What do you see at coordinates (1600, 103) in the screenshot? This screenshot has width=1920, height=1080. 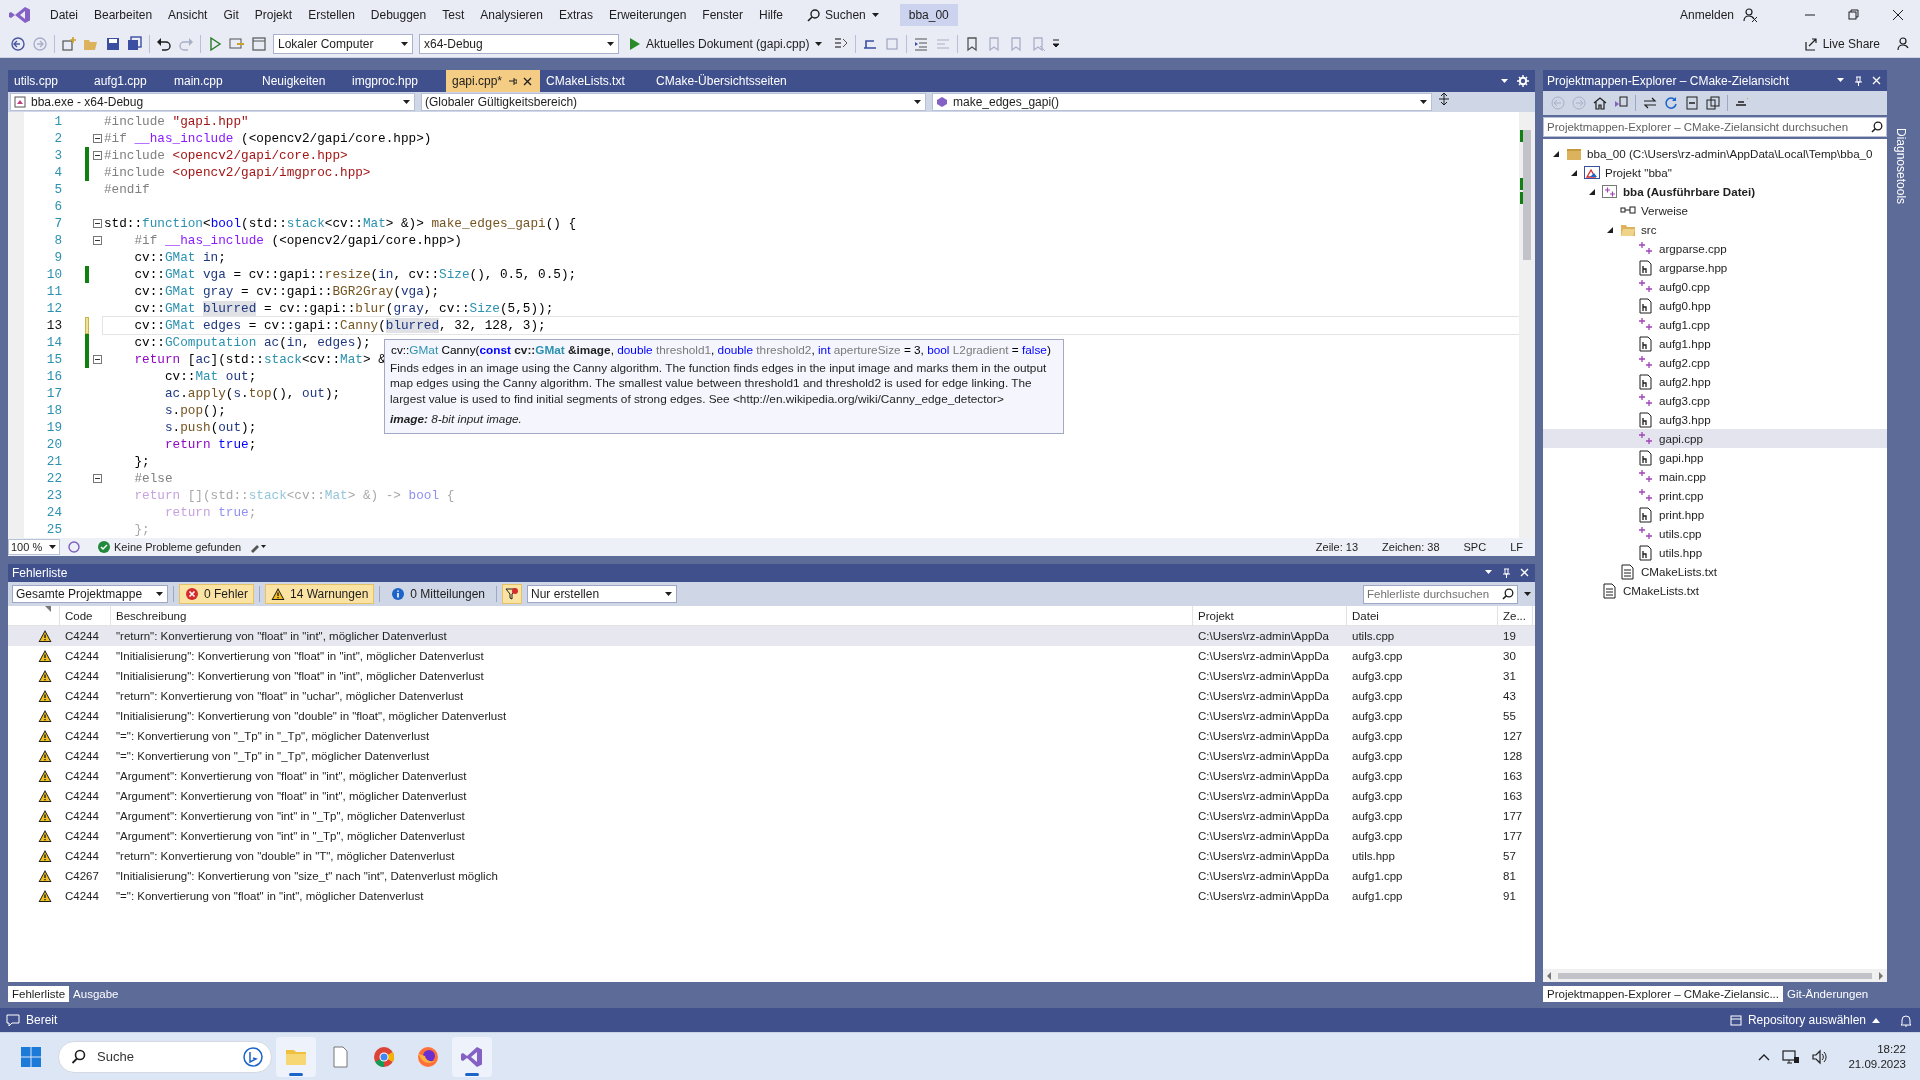 I see `home-icon` at bounding box center [1600, 103].